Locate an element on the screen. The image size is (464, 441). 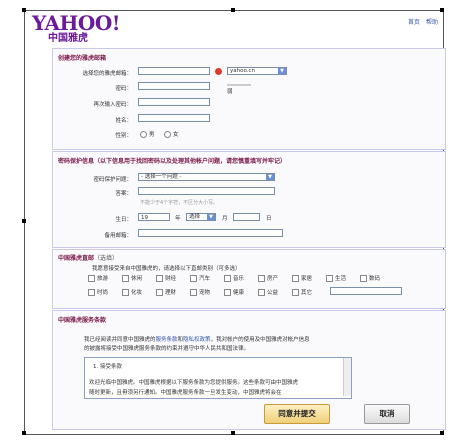
section-title-protection: 密码保护信息（以下信息用于找回密码以及处理其他帐户问题，请您慎重填写并牢记） is located at coordinates (172, 161).